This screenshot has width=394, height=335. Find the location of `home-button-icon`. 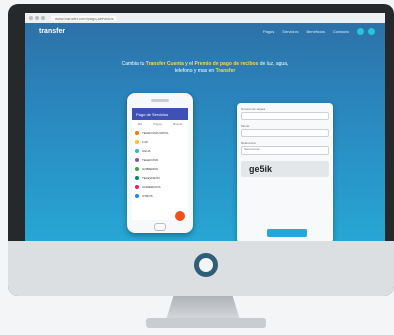

home-button-icon is located at coordinates (160, 227).